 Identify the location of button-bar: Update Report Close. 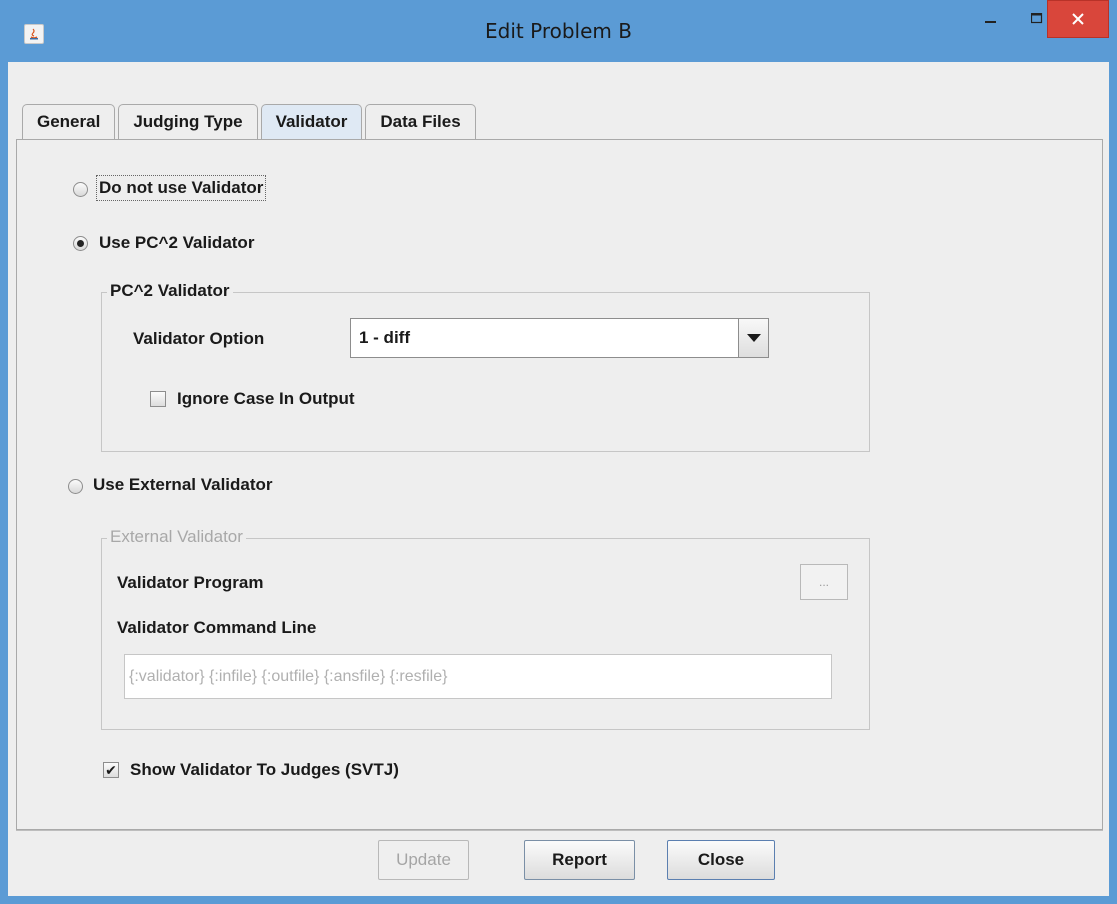
(559, 859).